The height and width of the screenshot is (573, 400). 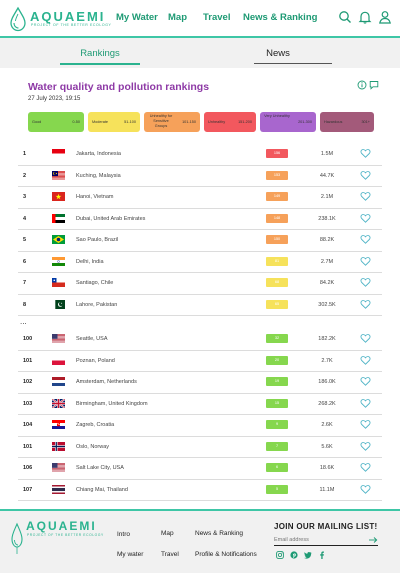 I want to click on legend-range: 201-300, so click(x=305, y=122).